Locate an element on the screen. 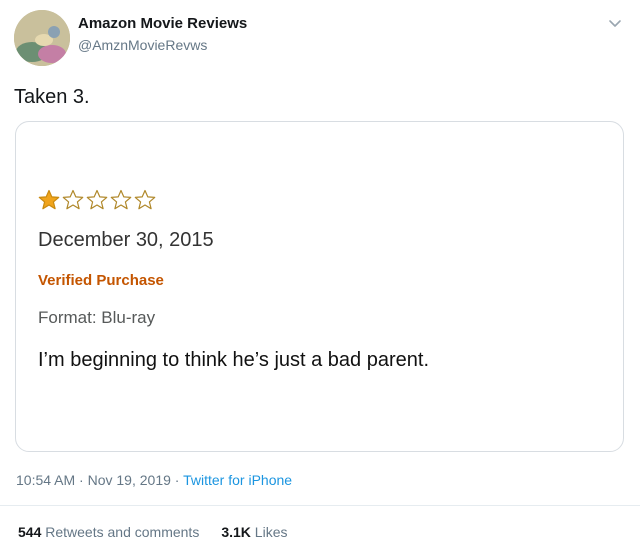 This screenshot has width=640, height=558. likes-stat: 3.1K Likes is located at coordinates (254, 532).